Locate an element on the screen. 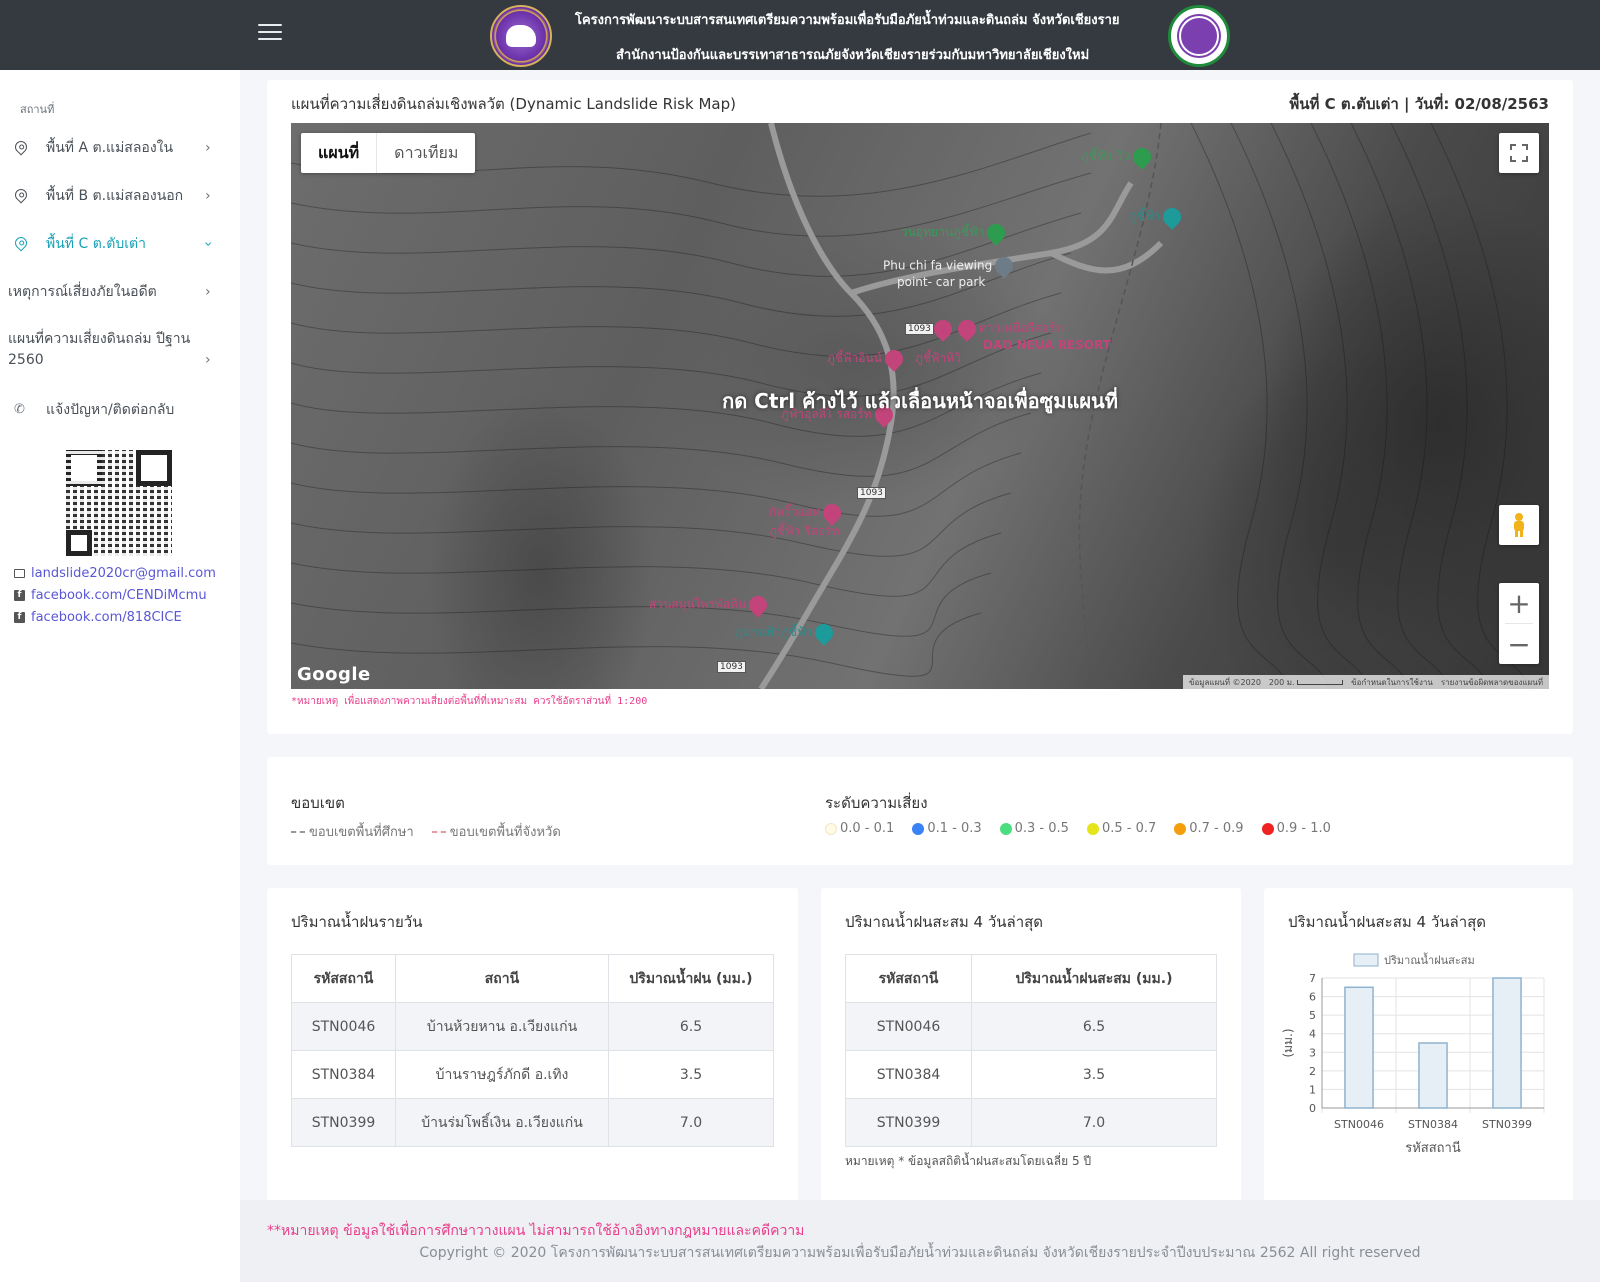 The width and height of the screenshot is (1600, 1282). boundary-legend: ขอบเขตพื้นที่ศึกษา ขอบเขตพื้นที่จังหวัด is located at coordinates (433, 831).